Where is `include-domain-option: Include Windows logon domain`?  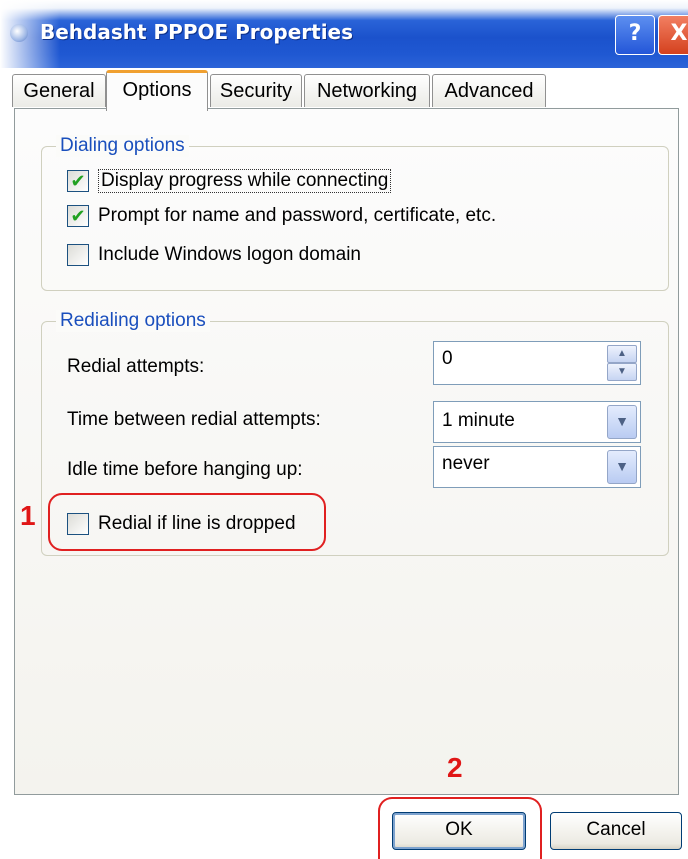 include-domain-option: Include Windows logon domain is located at coordinates (214, 255).